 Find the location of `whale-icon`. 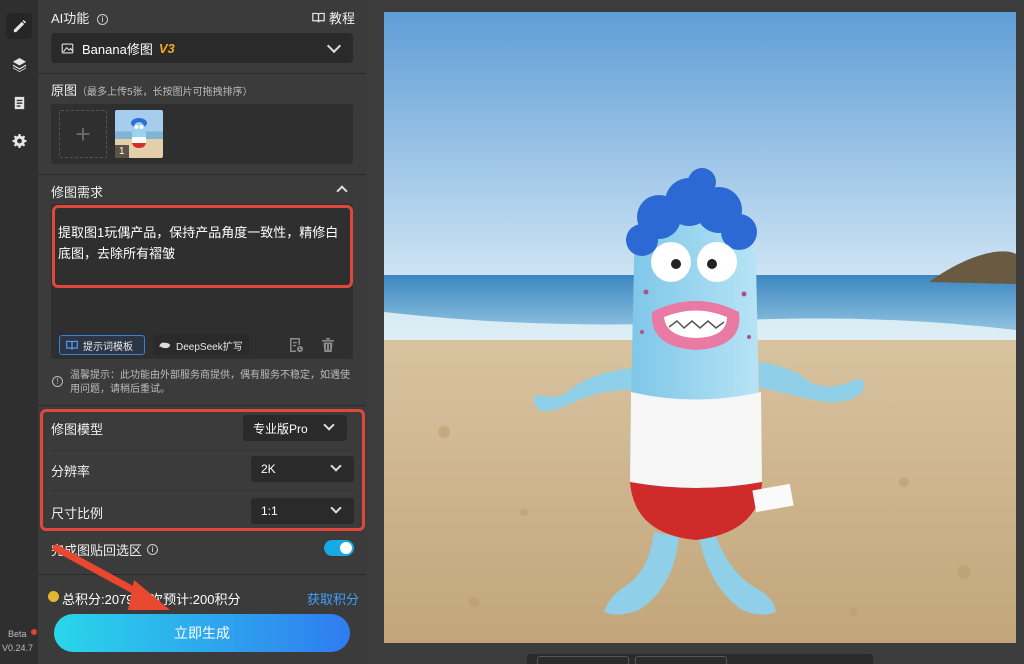

whale-icon is located at coordinates (165, 345).